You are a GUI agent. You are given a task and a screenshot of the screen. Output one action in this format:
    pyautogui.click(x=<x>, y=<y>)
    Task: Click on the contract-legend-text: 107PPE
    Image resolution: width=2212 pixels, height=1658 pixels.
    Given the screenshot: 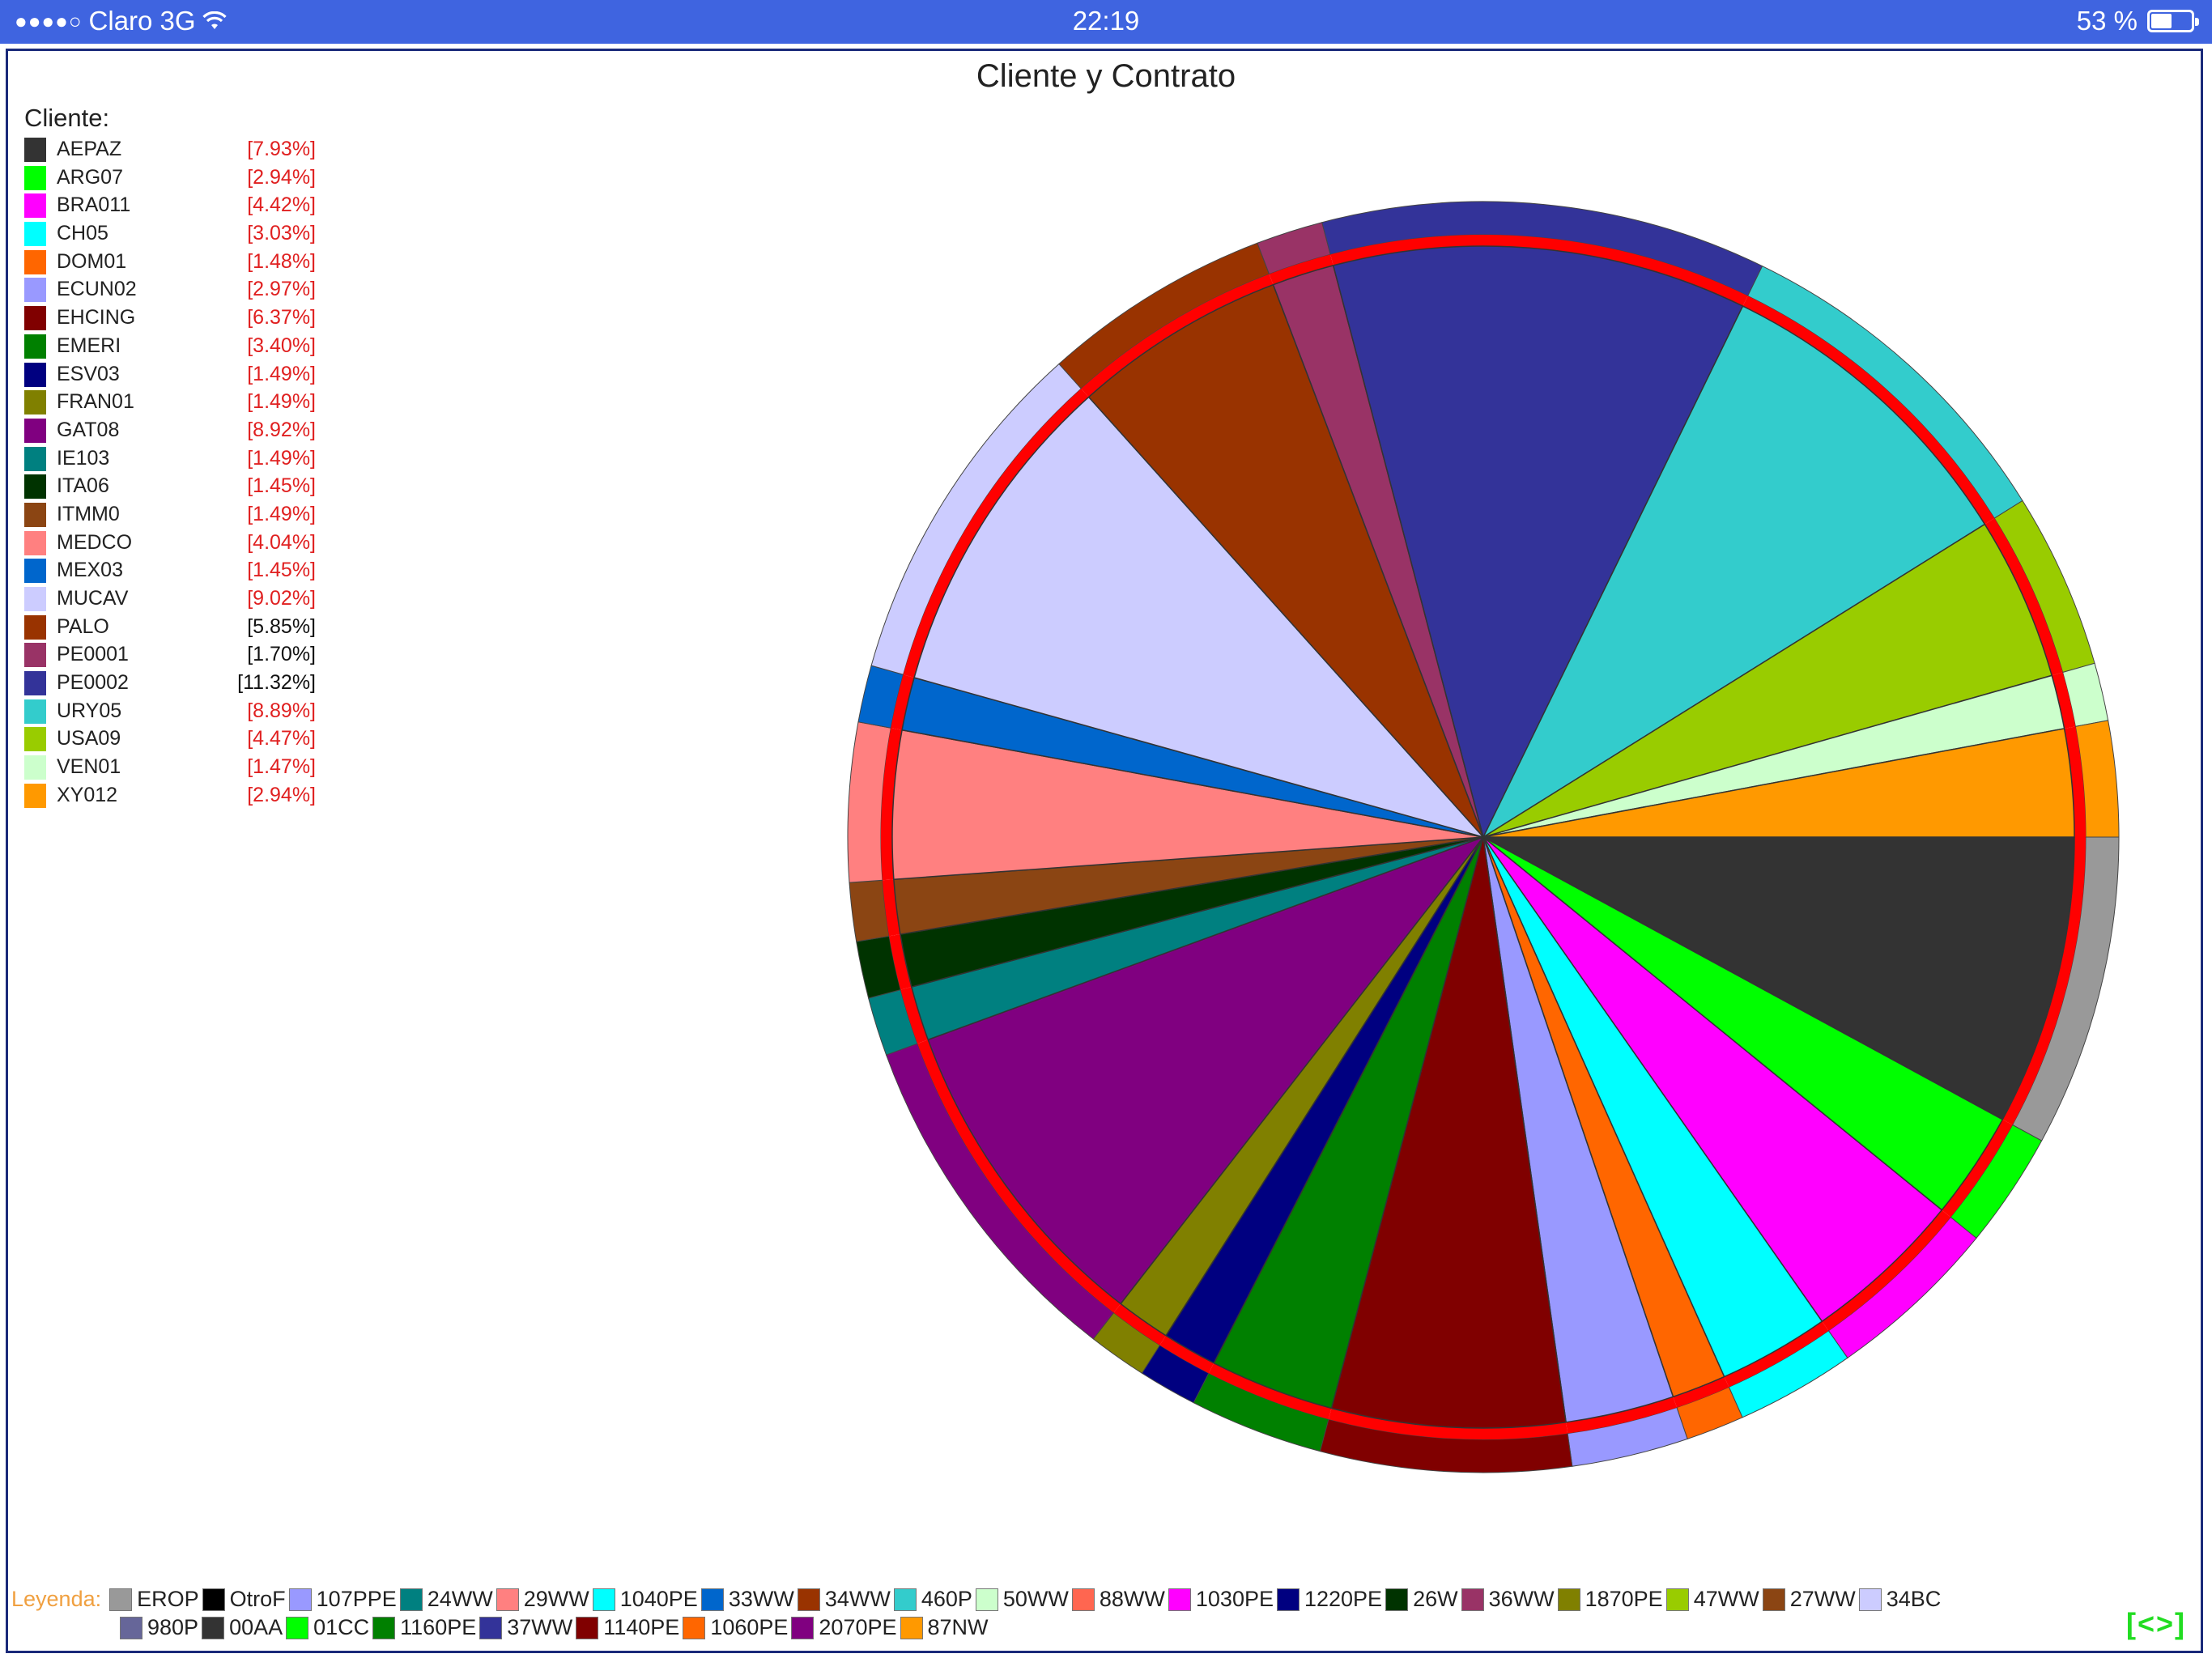 What is the action you would take?
    pyautogui.click(x=357, y=1599)
    